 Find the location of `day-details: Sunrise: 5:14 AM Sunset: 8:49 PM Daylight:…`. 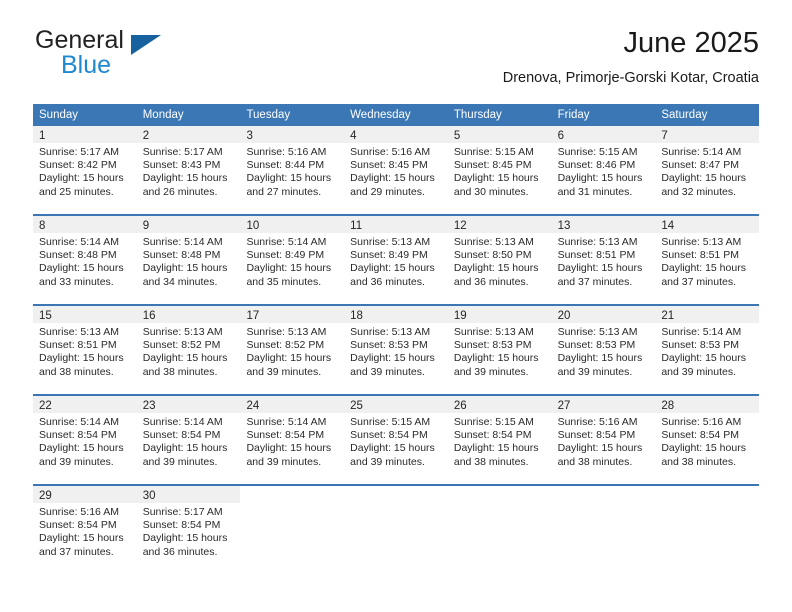

day-details: Sunrise: 5:14 AM Sunset: 8:49 PM Daylight:… is located at coordinates (292, 261).